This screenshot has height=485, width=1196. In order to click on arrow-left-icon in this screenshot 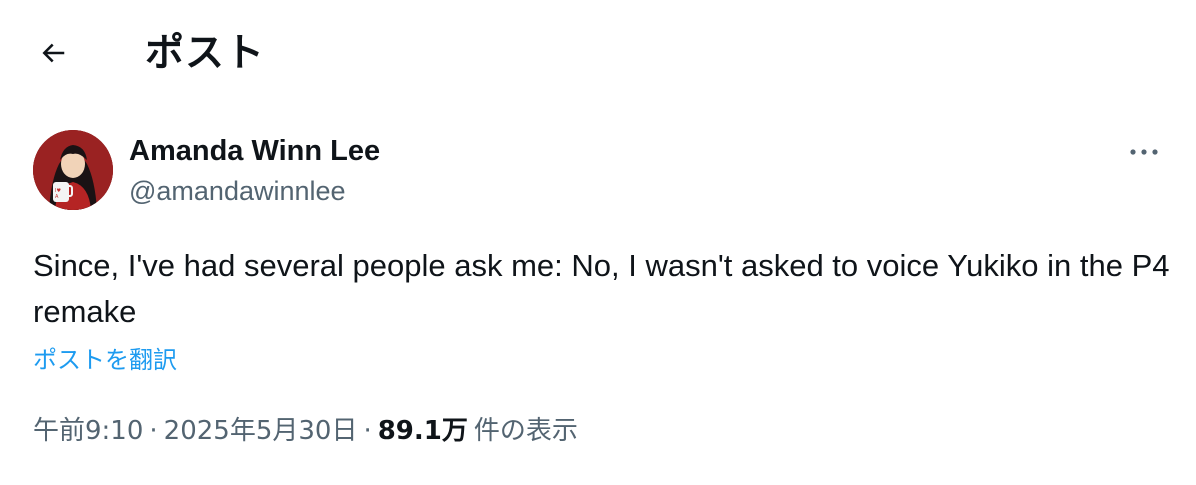, I will do `click(53, 53)`.